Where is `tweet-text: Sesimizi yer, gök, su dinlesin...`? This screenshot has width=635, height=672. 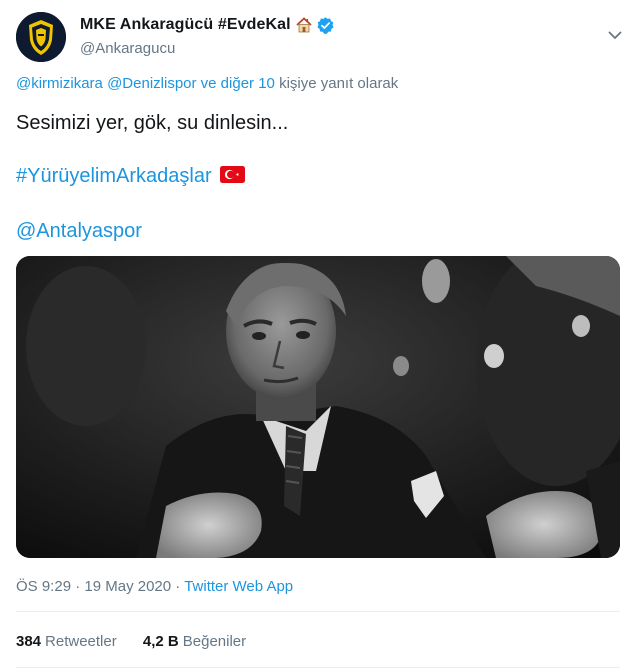 tweet-text: Sesimizi yer, gök, su dinlesin... is located at coordinates (152, 123).